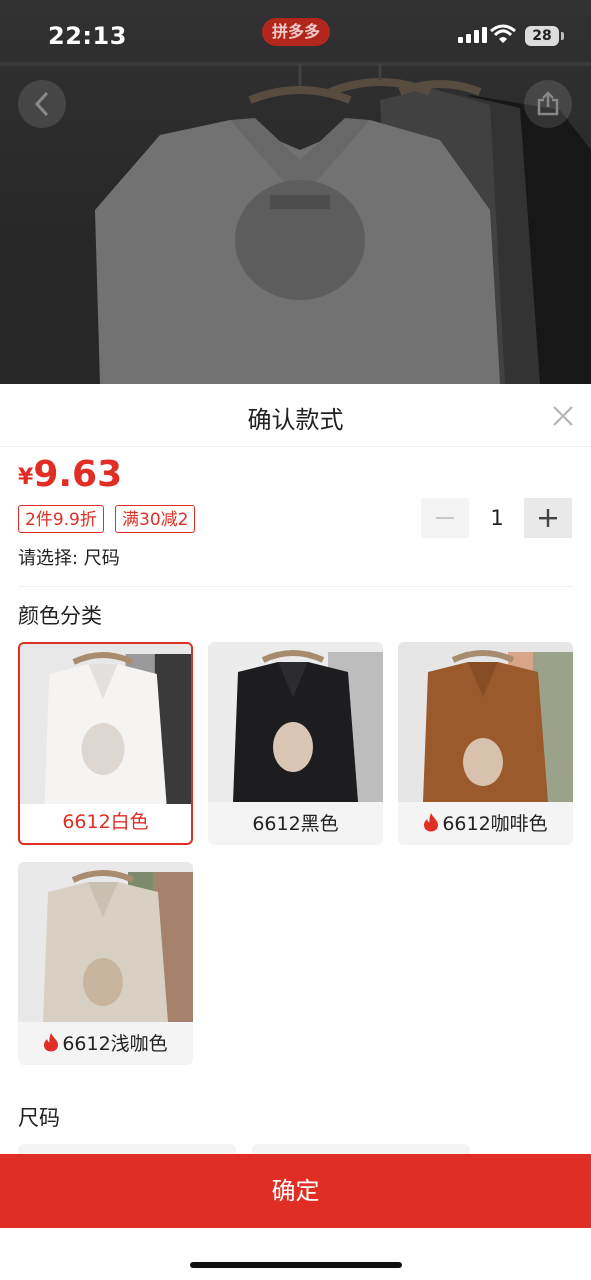 This screenshot has width=591, height=1280. I want to click on quantity-increase-button, so click(548, 518).